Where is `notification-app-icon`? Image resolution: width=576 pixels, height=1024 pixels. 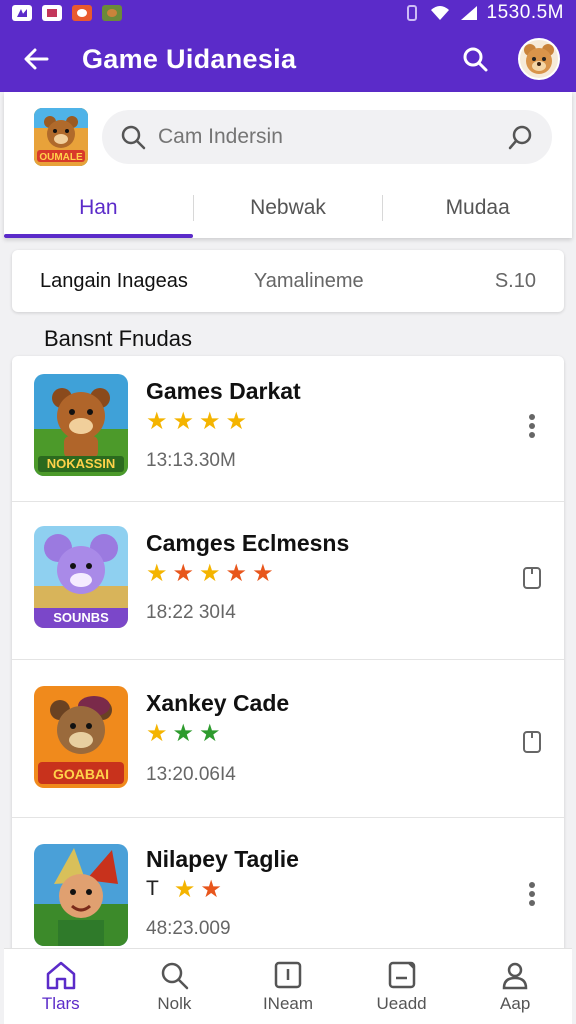
notification-app-icon is located at coordinates (22, 13).